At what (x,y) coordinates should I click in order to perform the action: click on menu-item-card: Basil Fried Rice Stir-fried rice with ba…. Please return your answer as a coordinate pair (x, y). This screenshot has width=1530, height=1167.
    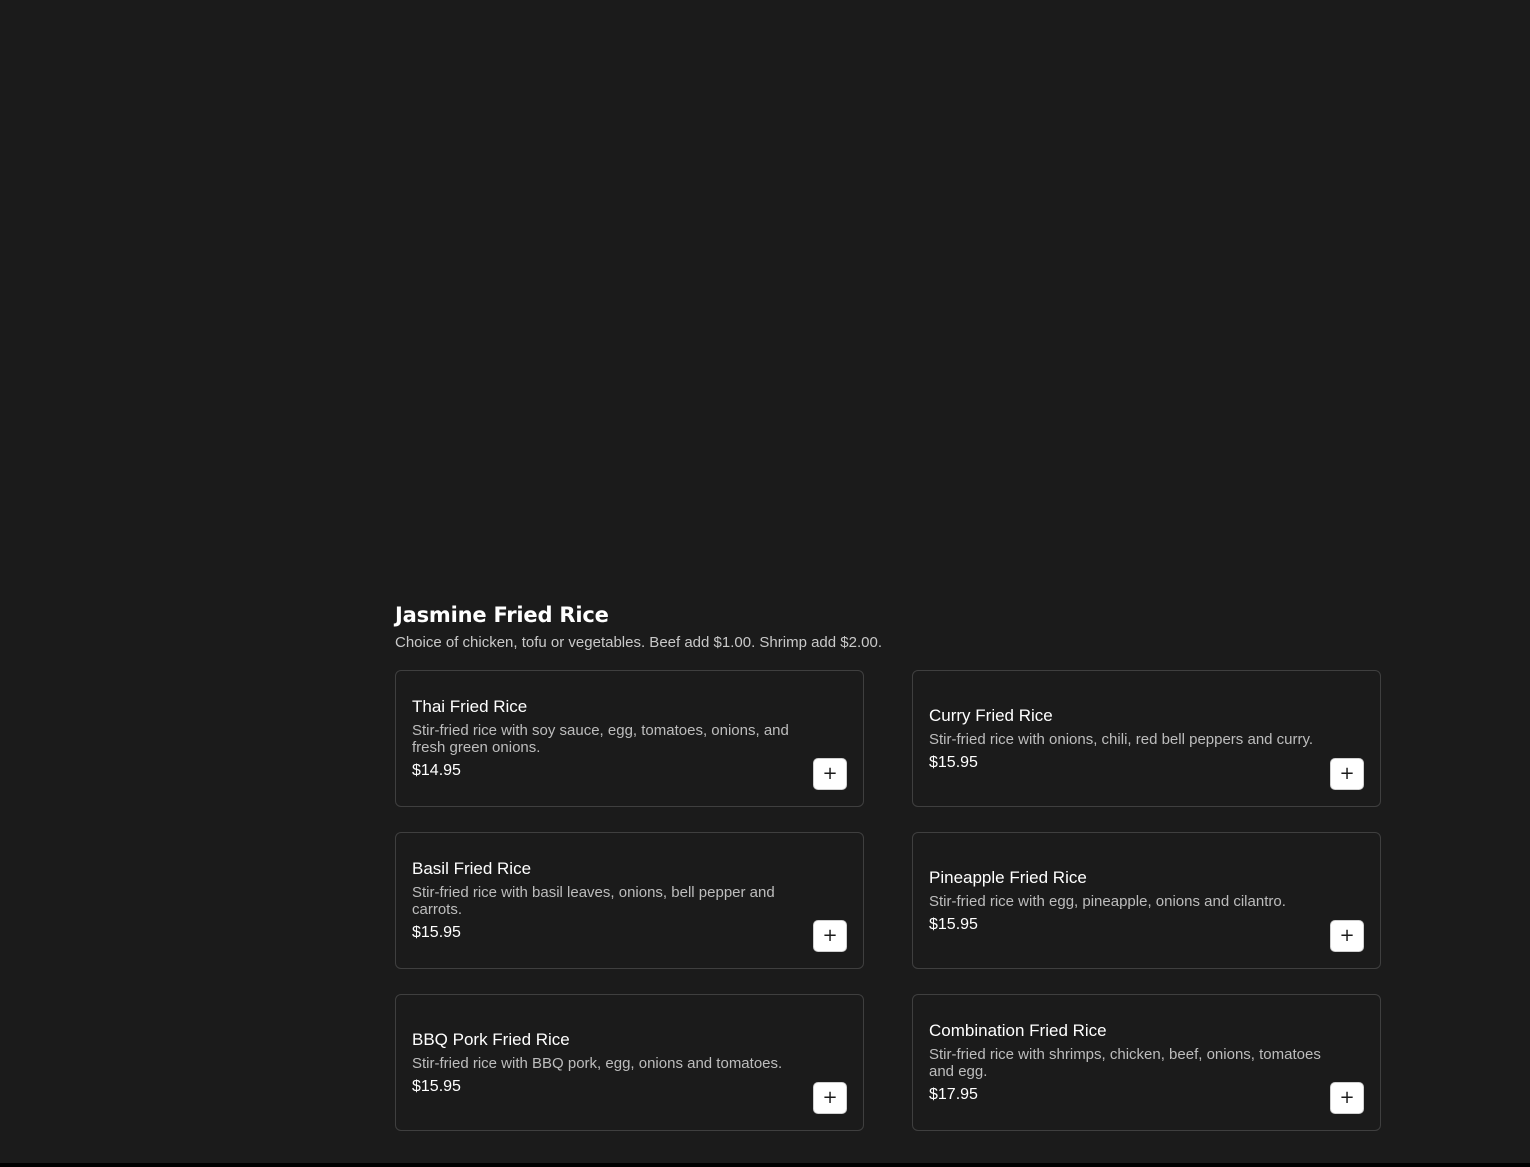
    Looking at the image, I should click on (629, 900).